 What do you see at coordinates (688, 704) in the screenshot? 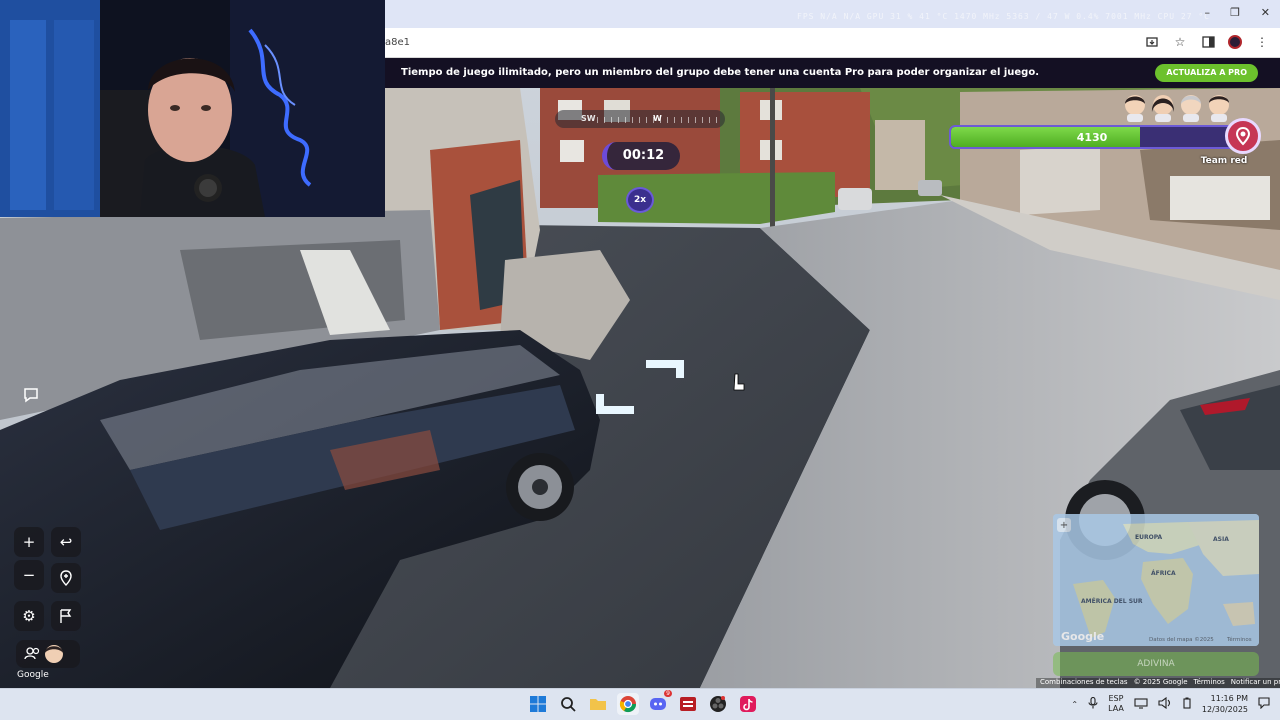
I see `media-app-icon` at bounding box center [688, 704].